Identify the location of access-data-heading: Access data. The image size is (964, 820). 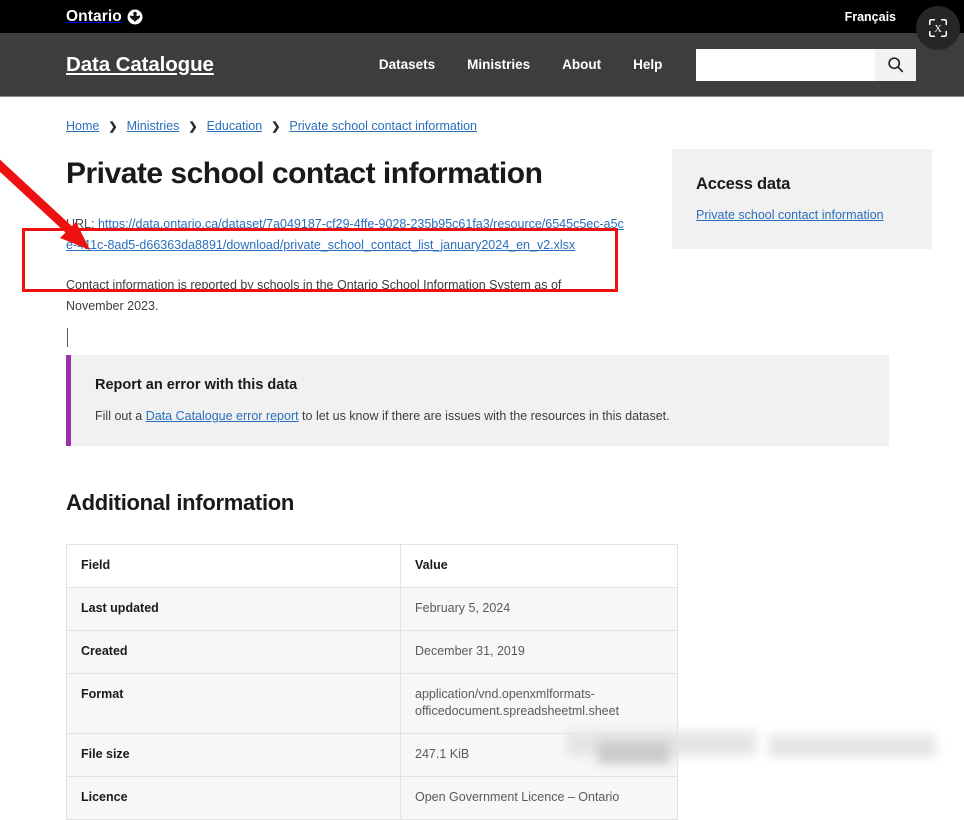
(743, 184).